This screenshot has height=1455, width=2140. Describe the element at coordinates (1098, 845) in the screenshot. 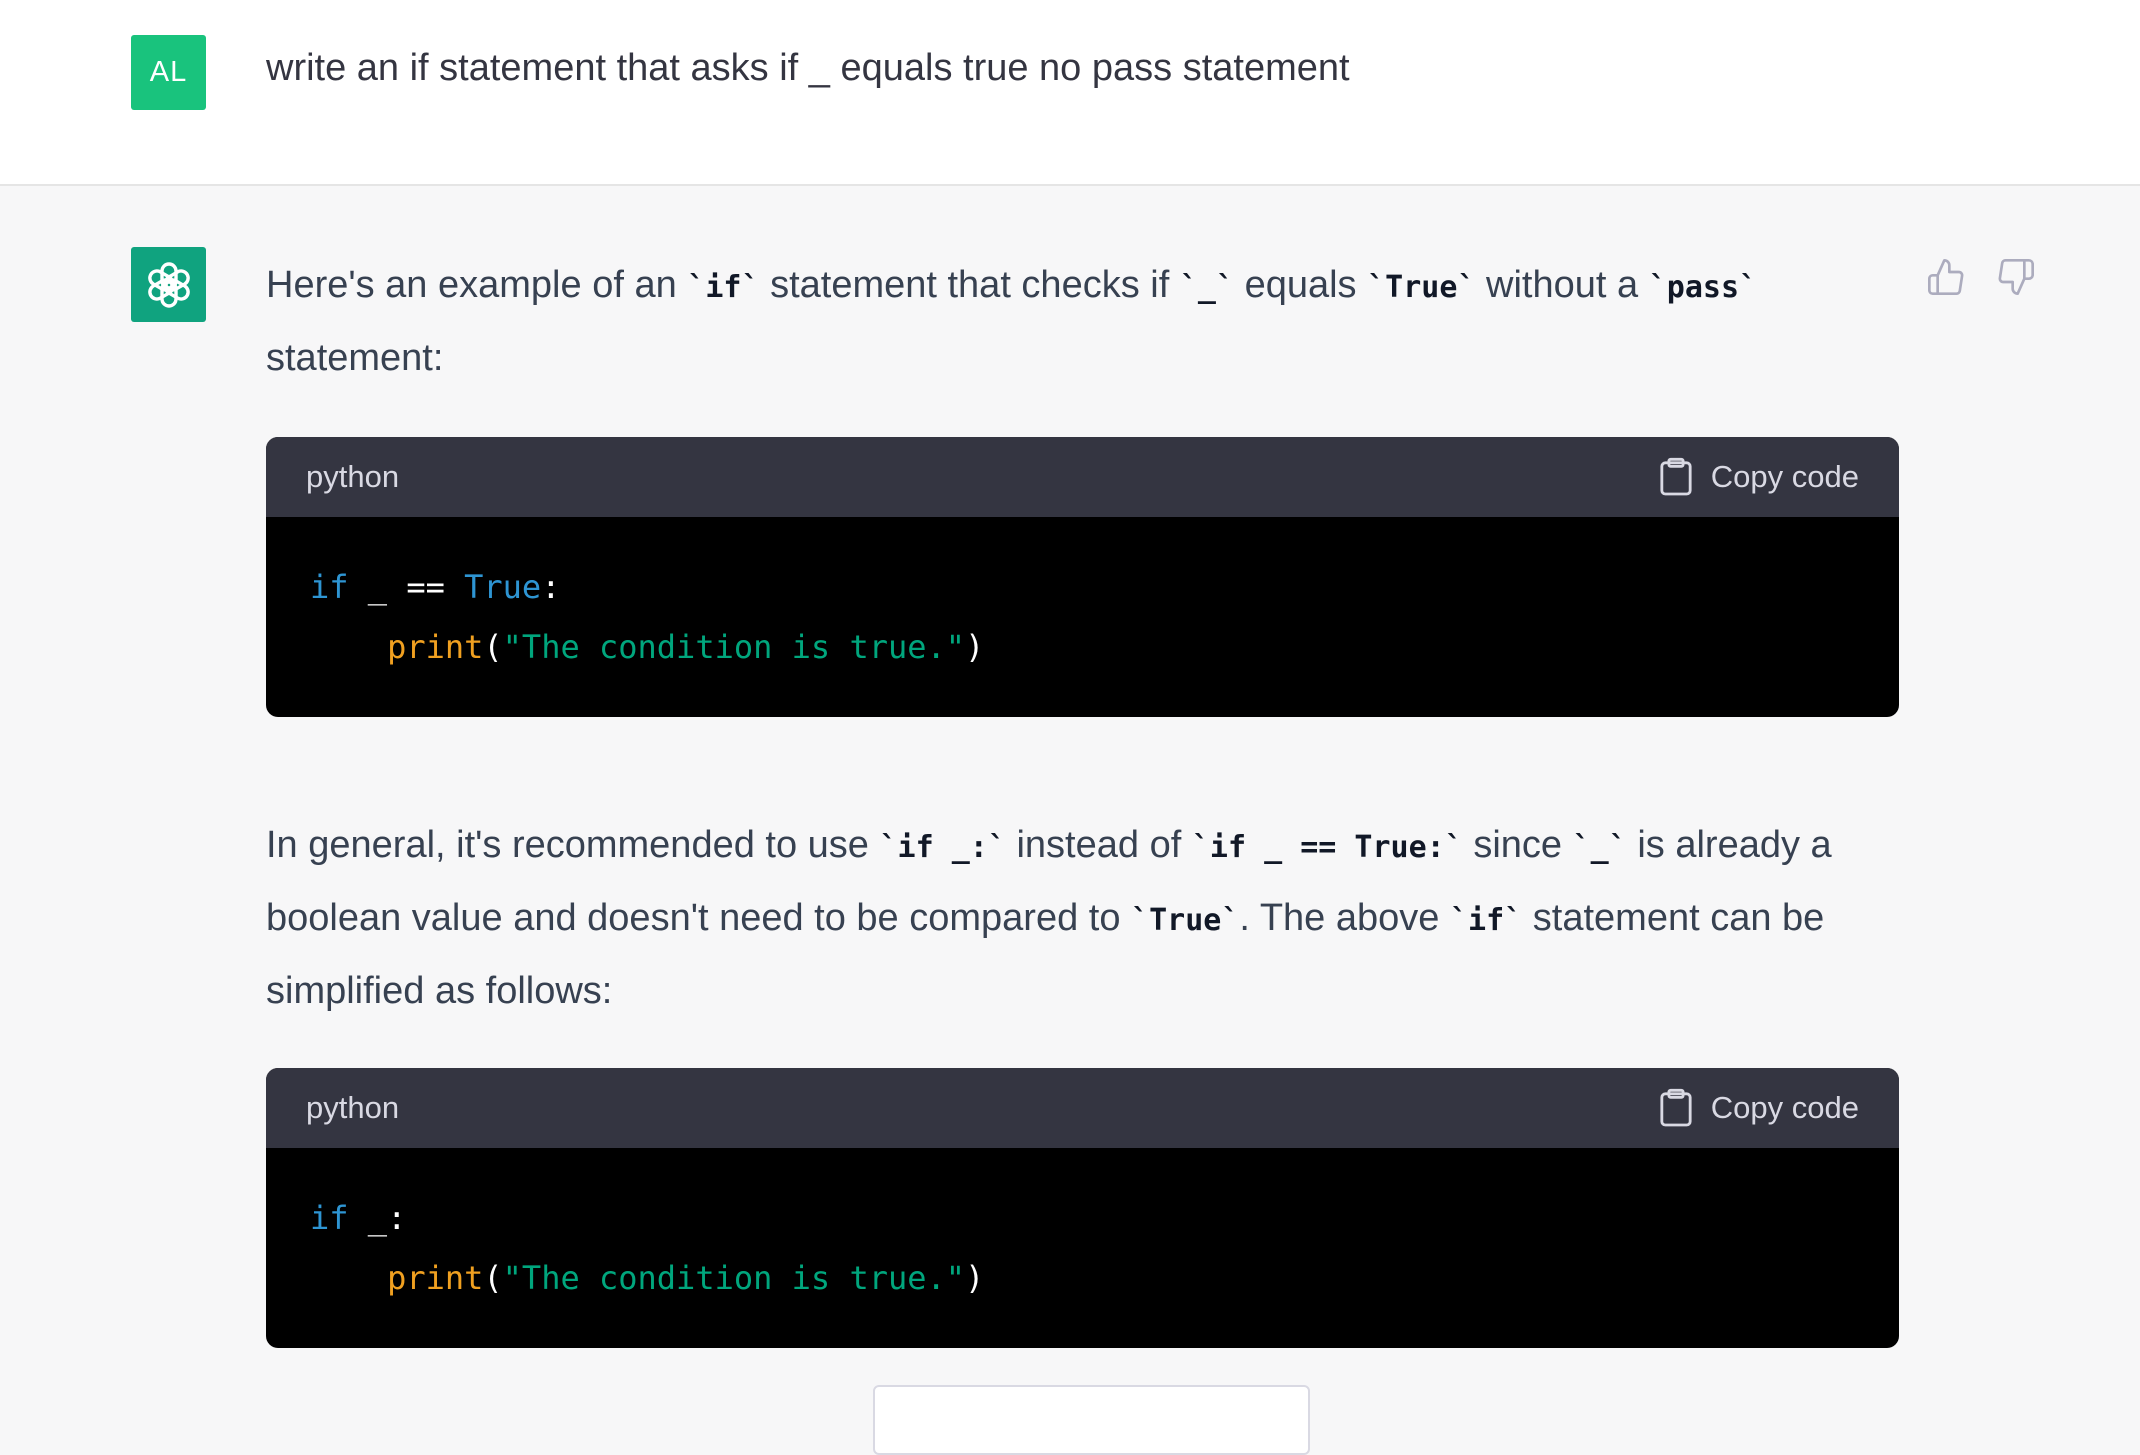

I see `text-span: instead of` at that location.